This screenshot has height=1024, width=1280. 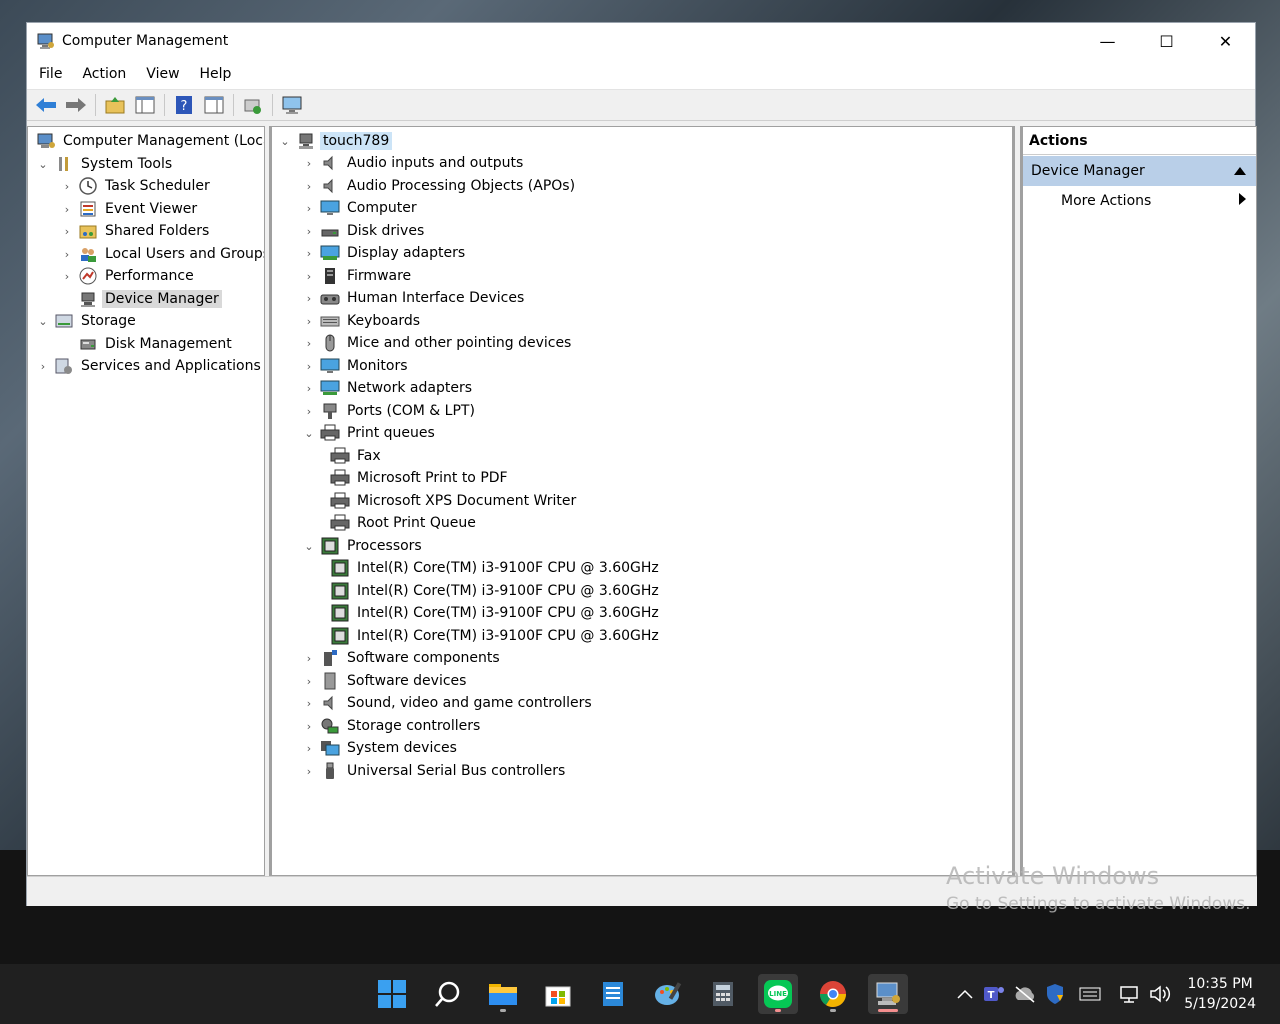 What do you see at coordinates (292, 105) in the screenshot?
I see `scan-hardware-icon` at bounding box center [292, 105].